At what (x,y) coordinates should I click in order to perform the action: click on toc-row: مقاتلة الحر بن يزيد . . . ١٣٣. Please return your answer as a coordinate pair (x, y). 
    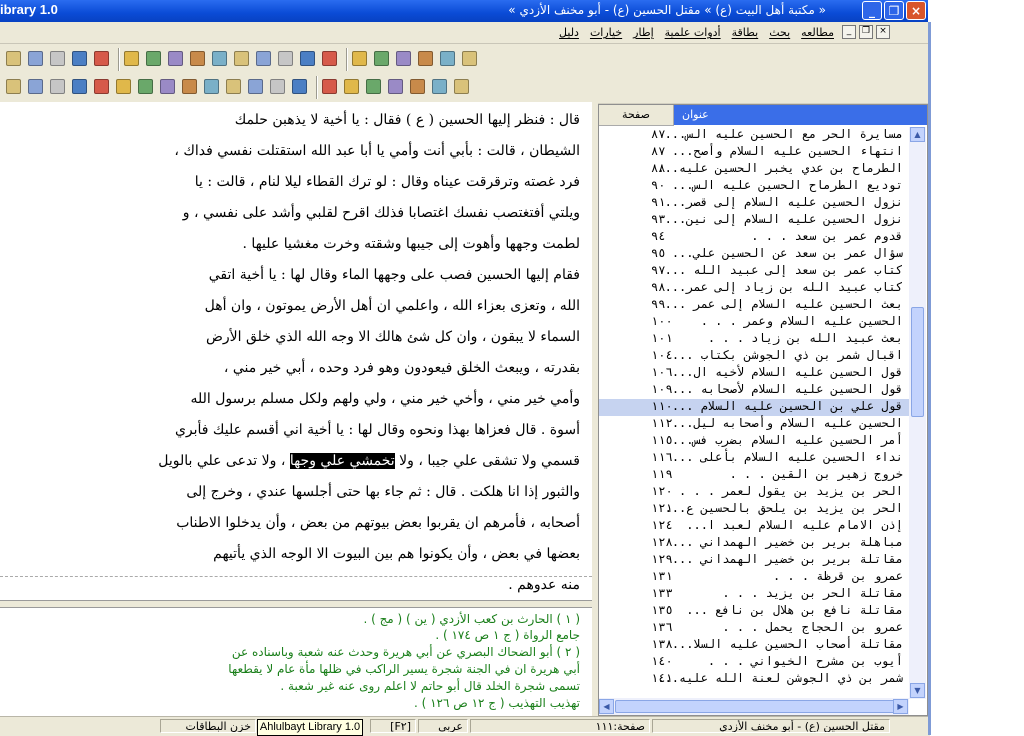
    Looking at the image, I should click on (754, 594).